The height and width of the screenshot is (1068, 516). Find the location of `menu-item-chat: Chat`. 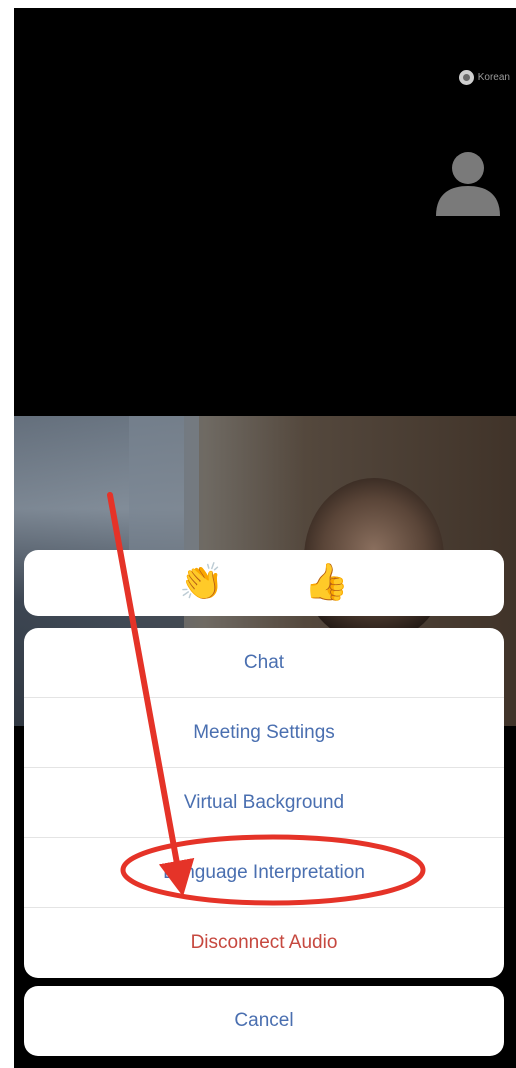

menu-item-chat: Chat is located at coordinates (264, 663).